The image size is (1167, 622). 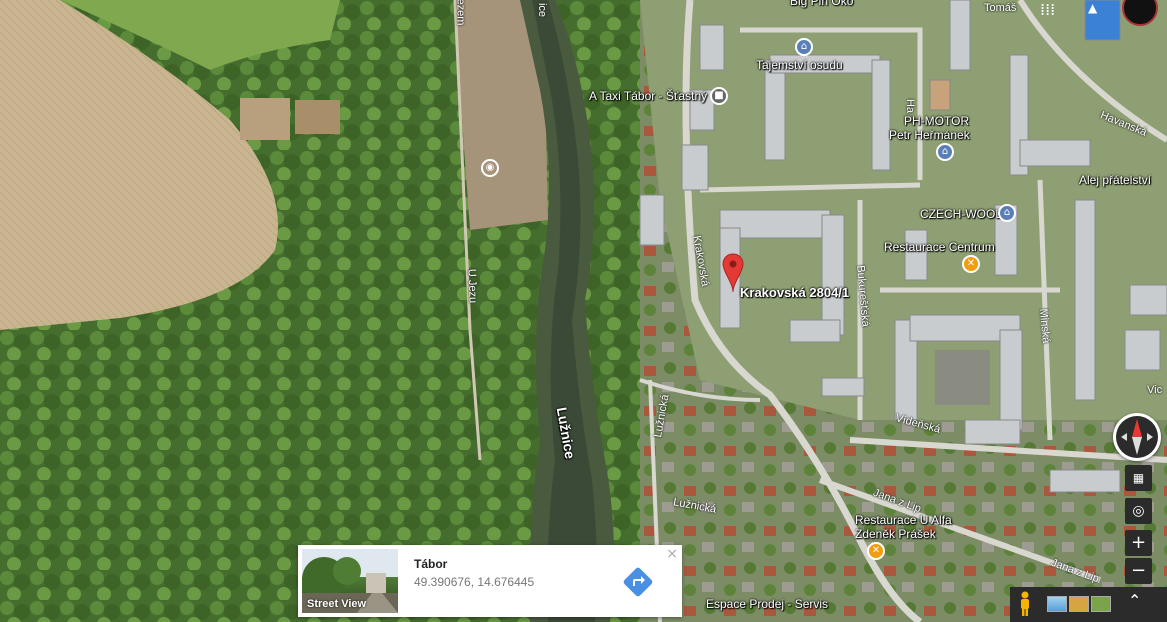 I want to click on street-label-u-jezu: U Jezu, so click(x=472, y=286).